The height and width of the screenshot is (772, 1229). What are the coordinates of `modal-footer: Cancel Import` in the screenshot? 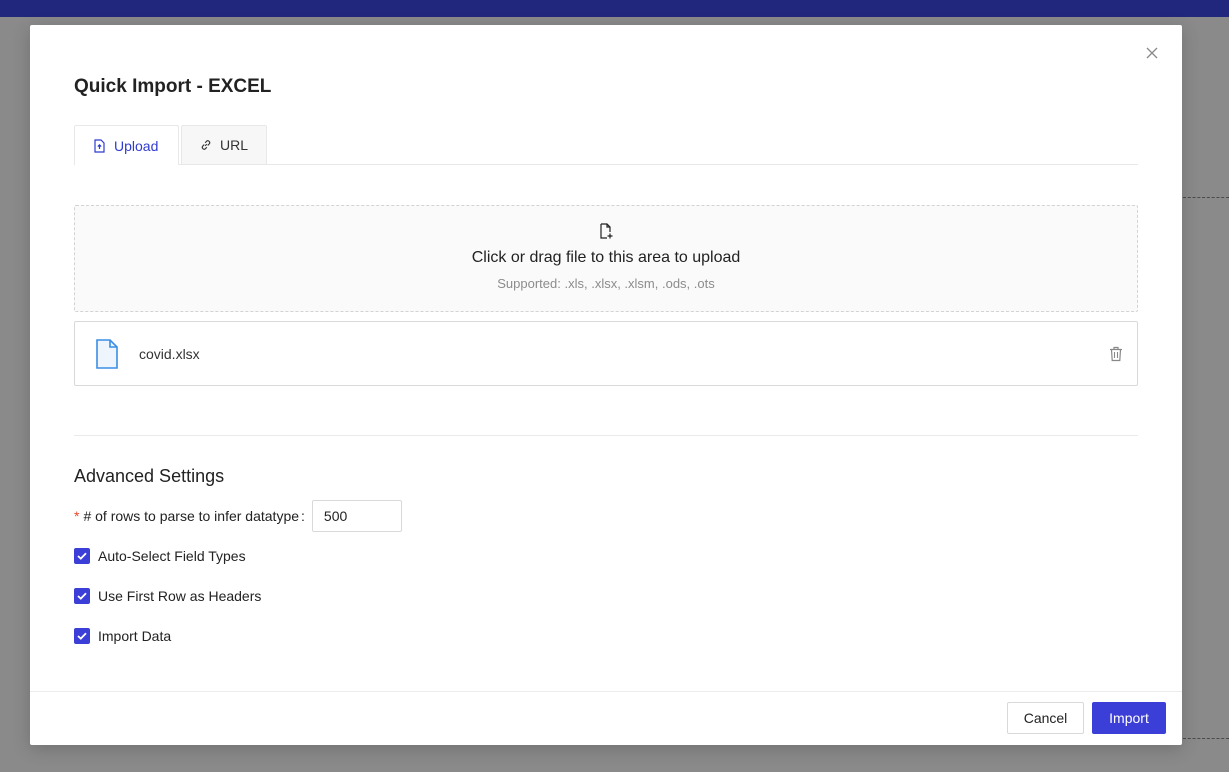 It's located at (606, 718).